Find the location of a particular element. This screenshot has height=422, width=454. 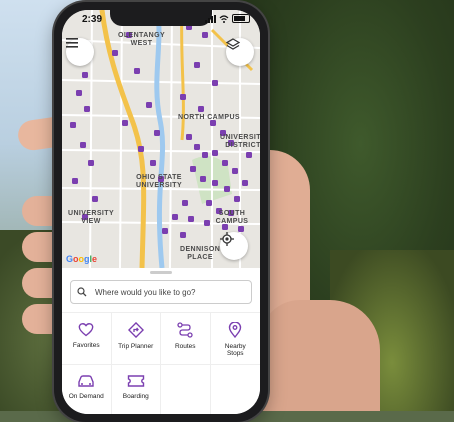

search-input is located at coordinates (170, 292).